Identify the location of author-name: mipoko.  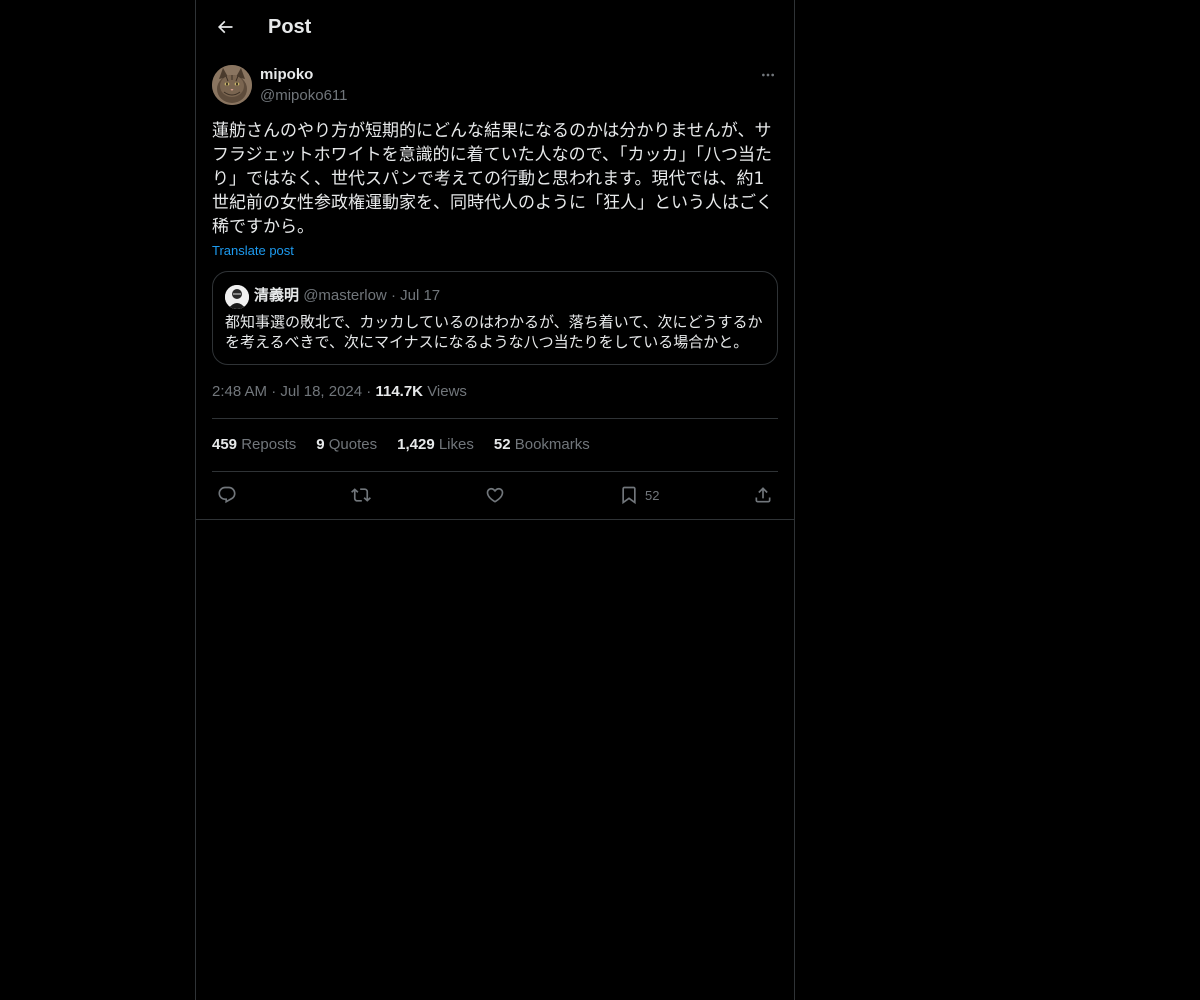
(286, 75).